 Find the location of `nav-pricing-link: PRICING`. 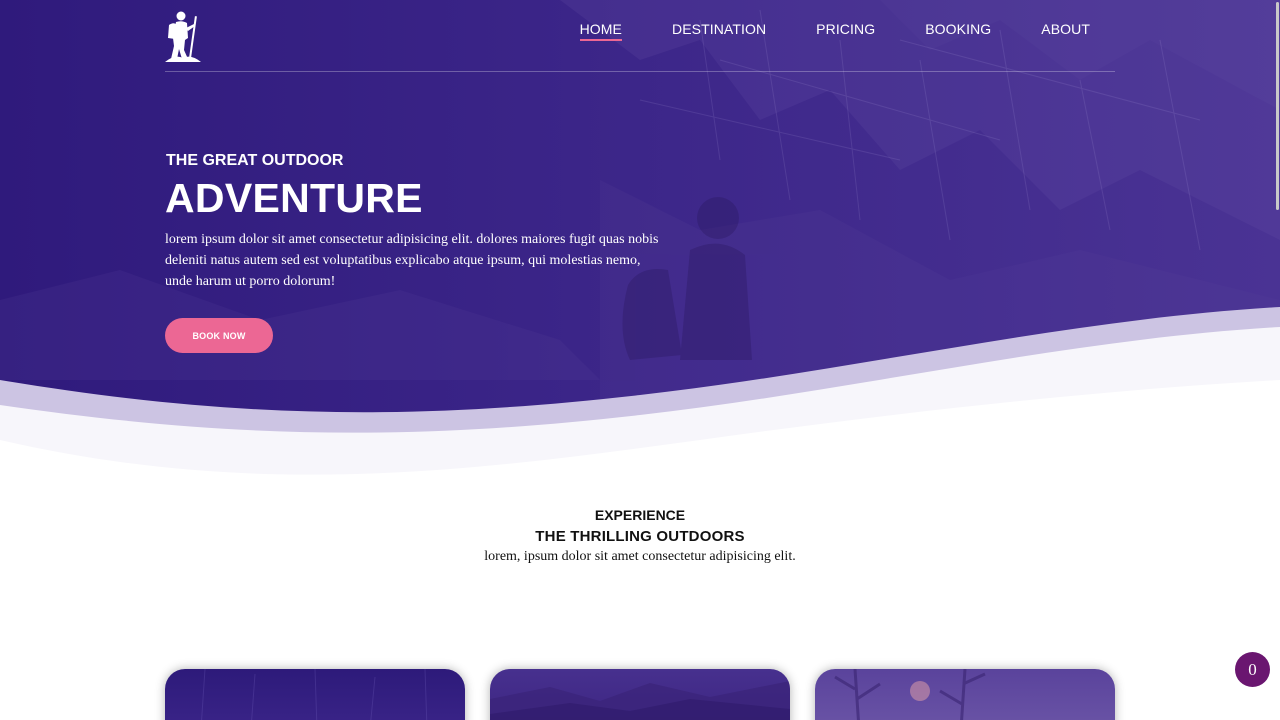

nav-pricing-link: PRICING is located at coordinates (845, 31).